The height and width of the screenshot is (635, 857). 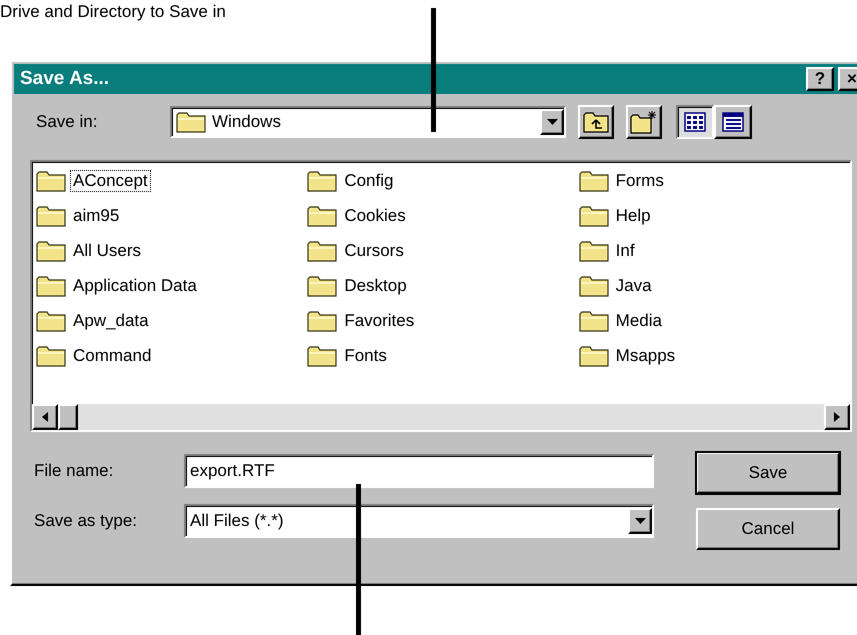 I want to click on folder-item: Java, so click(x=714, y=285).